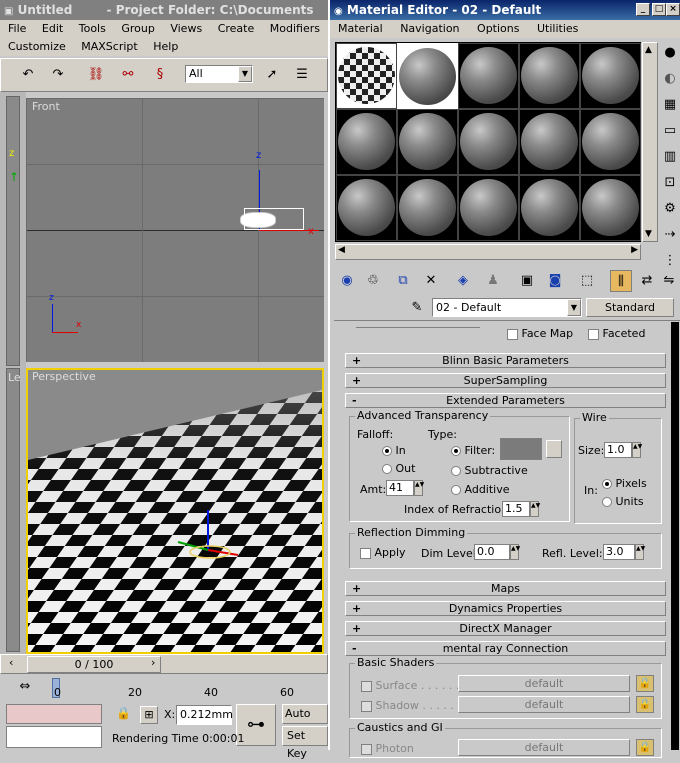  I want to click on wire-size-value: 1.0, so click(618, 450).